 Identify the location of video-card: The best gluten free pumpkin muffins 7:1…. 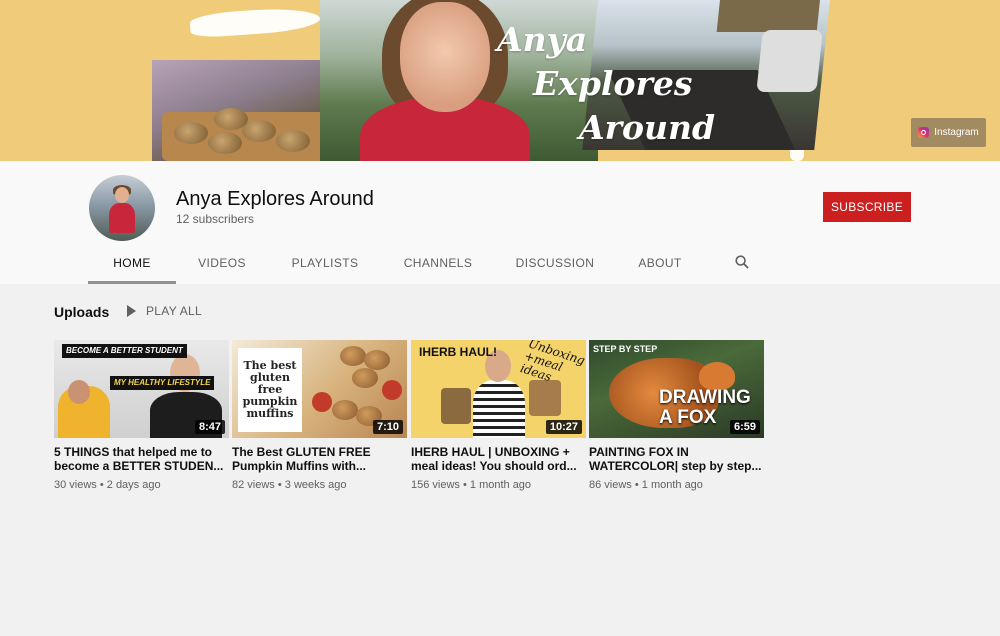
(319, 415).